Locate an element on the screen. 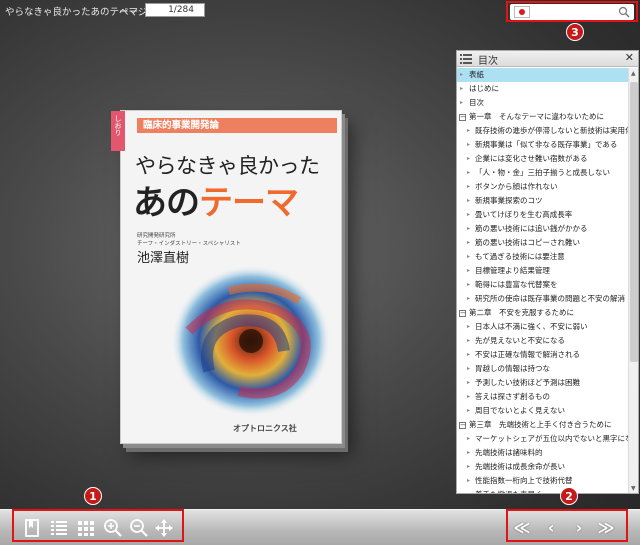 This screenshot has width=640, height=545. toc-item-label: ボタンから顔は作れない is located at coordinates (516, 186).